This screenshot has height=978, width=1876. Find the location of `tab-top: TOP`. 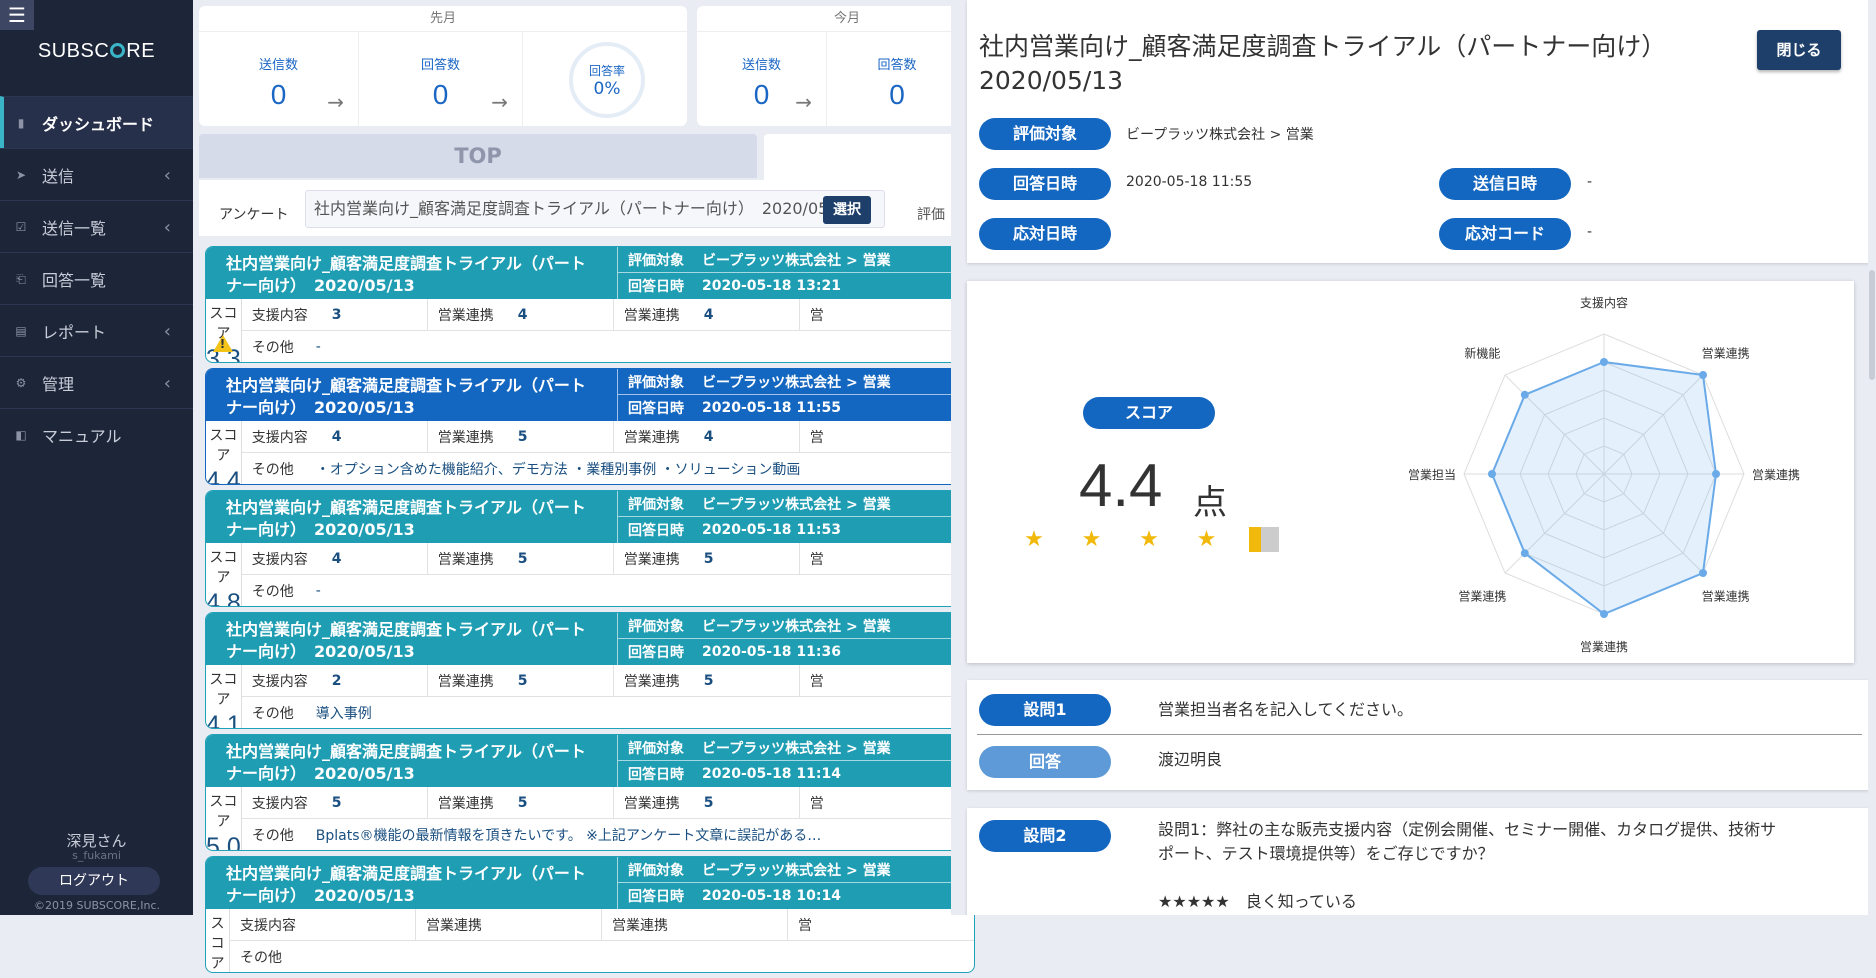

tab-top: TOP is located at coordinates (478, 156).